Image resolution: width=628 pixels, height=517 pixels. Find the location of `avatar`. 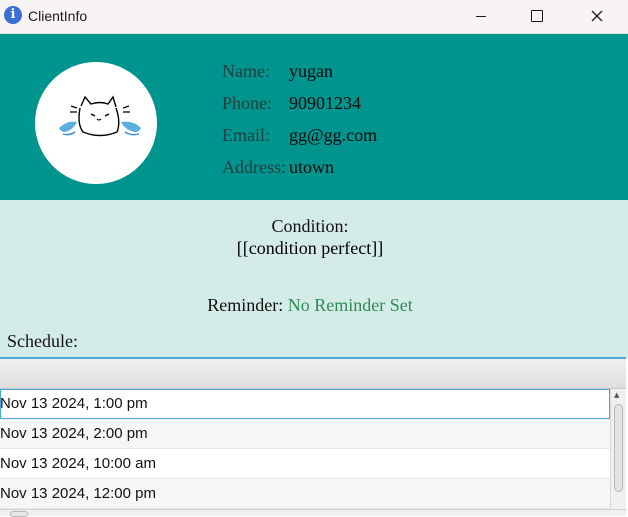

avatar is located at coordinates (96, 123).